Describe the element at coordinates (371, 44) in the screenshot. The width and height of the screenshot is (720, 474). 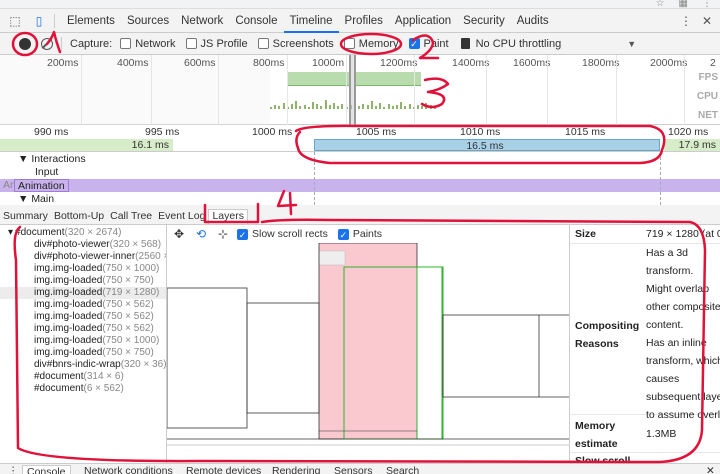
I see `memory-checkbox: Memory` at that location.